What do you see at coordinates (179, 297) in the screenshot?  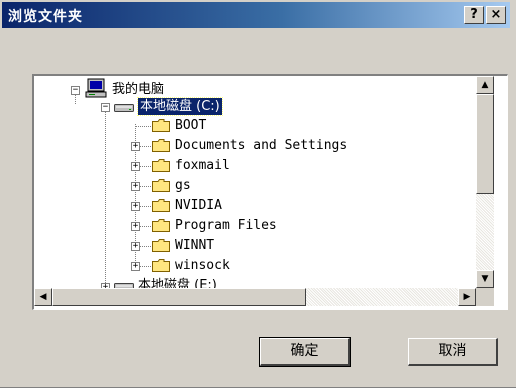 I see `horizontal-scroll-thumb` at bounding box center [179, 297].